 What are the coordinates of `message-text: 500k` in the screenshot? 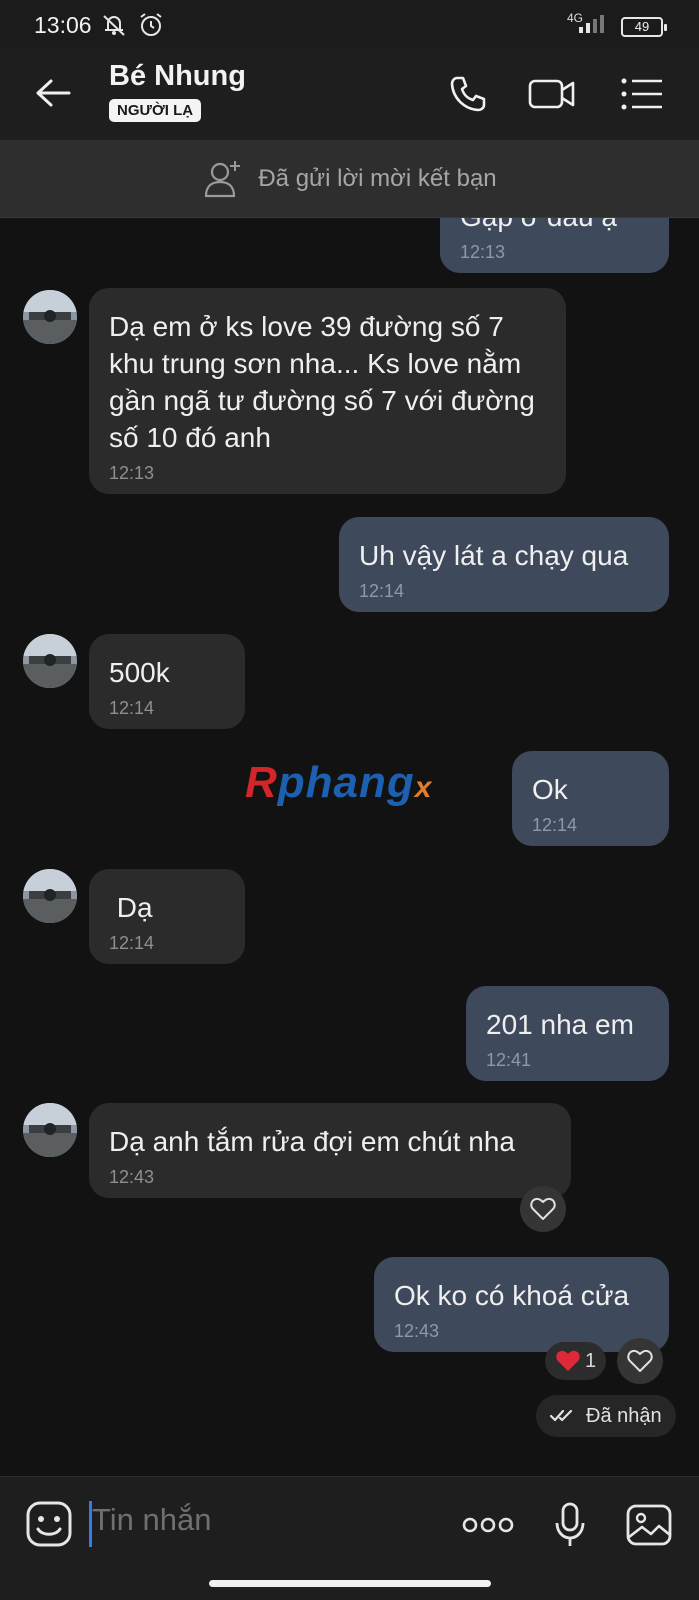 It's located at (139, 672).